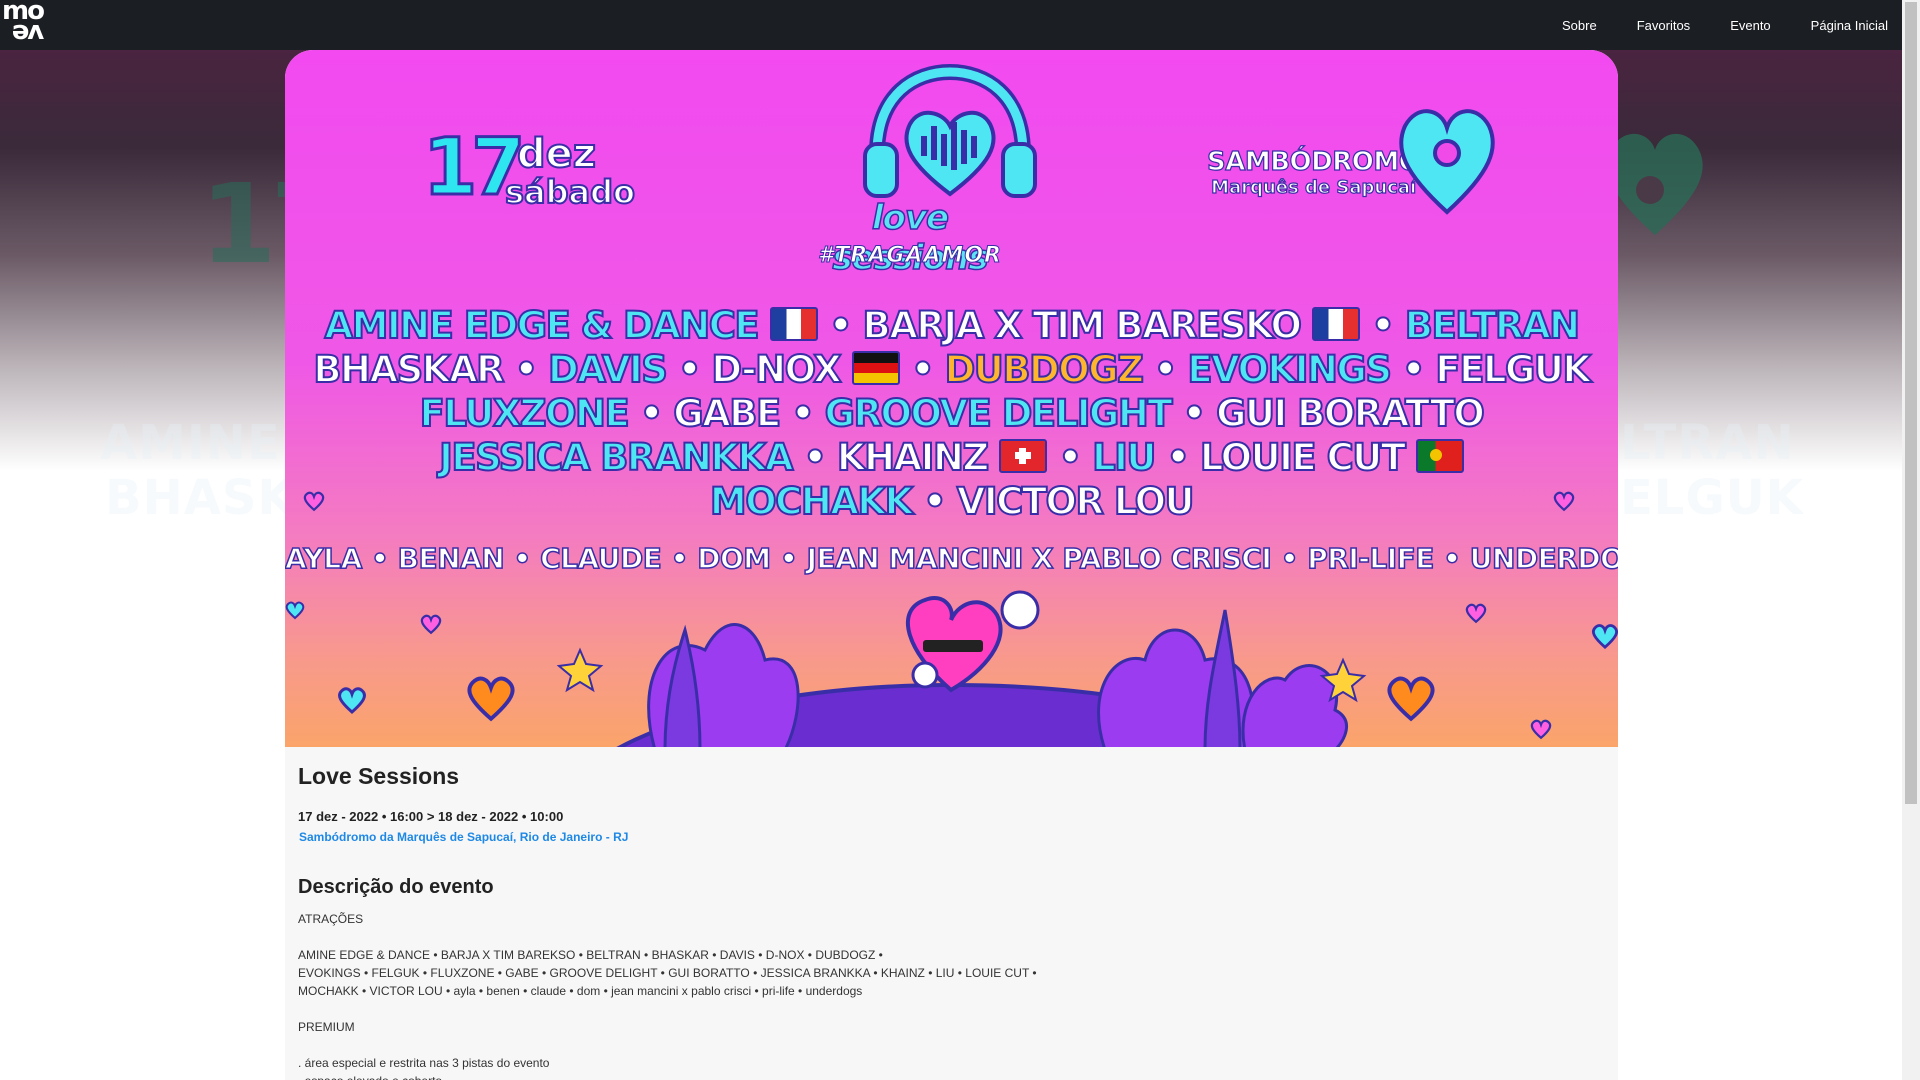  What do you see at coordinates (525, 413) in the screenshot?
I see `lineup-artist: FLUXZONE` at bounding box center [525, 413].